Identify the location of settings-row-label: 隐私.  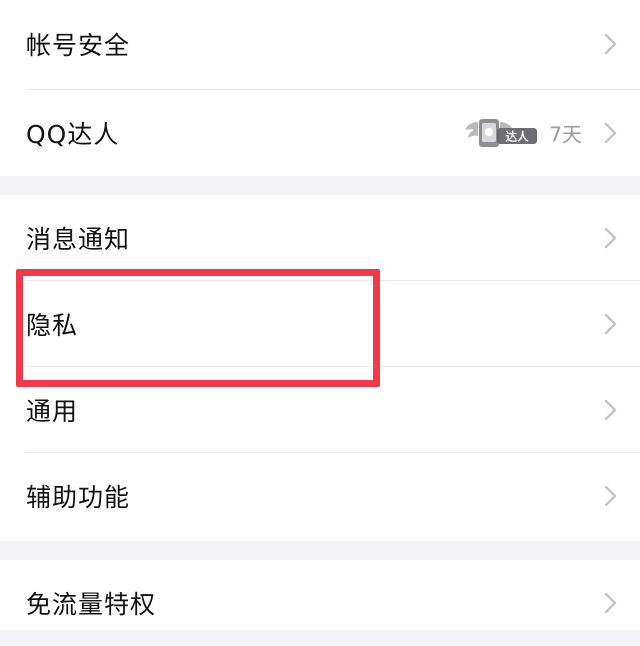
(52, 325).